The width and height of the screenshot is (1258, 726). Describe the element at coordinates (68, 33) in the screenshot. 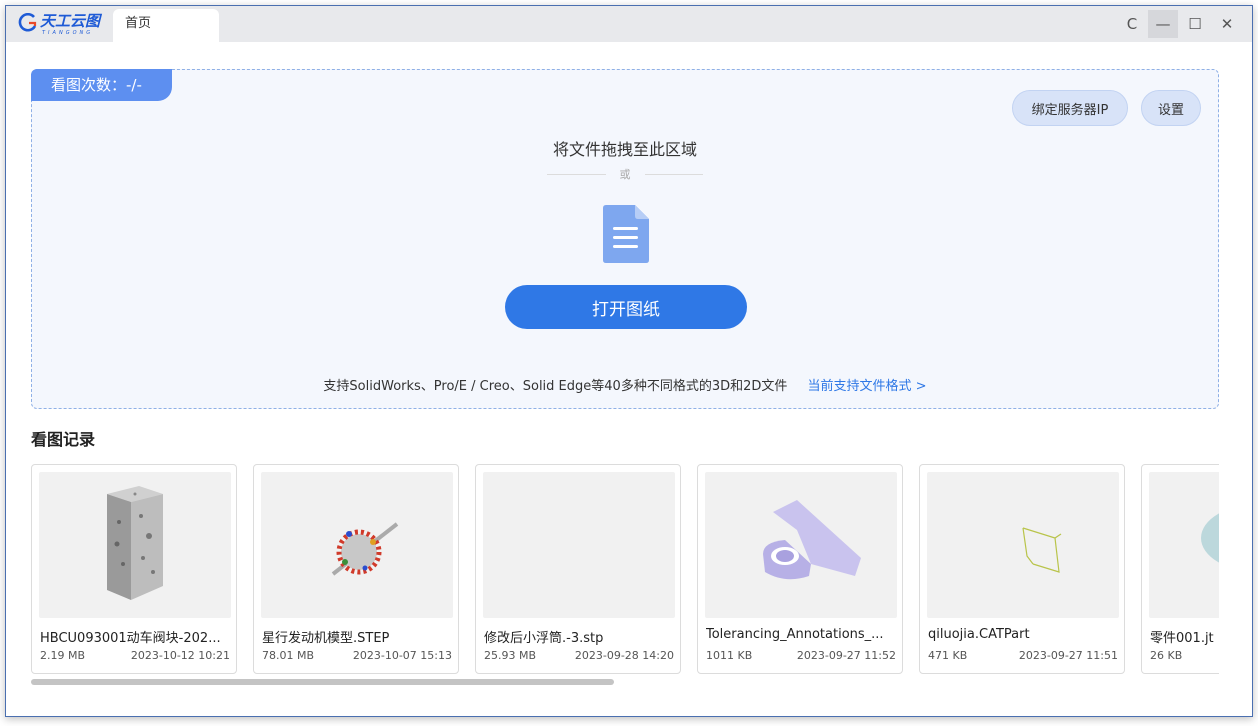

I see `logo-subtext: TIANGONG` at that location.